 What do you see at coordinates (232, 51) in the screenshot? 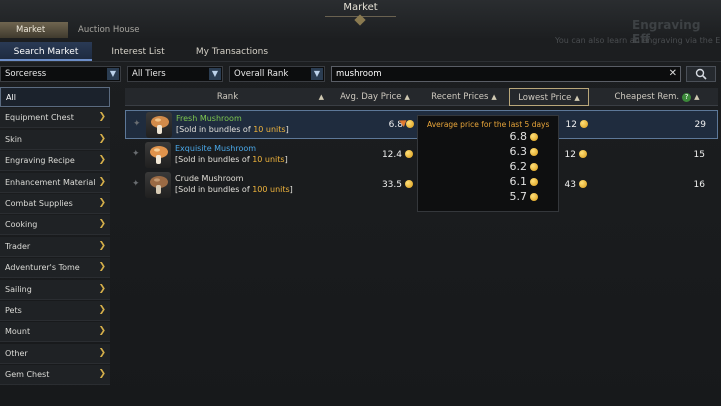
I see `tab-my-transactions: My Transactions` at bounding box center [232, 51].